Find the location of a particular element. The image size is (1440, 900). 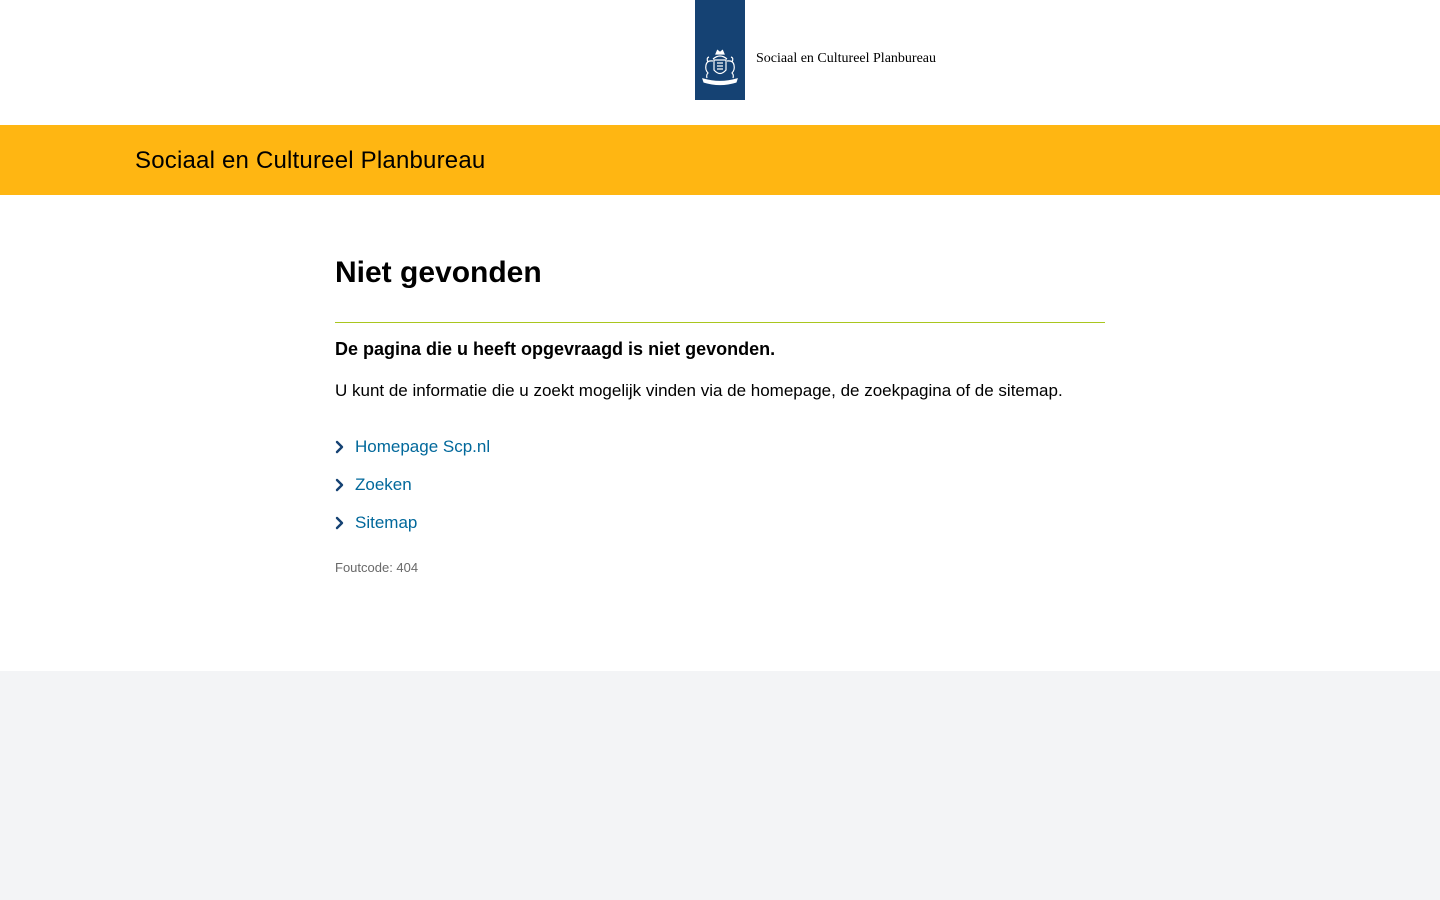

homepage-link: Homepage Scp.nl is located at coordinates (422, 447).